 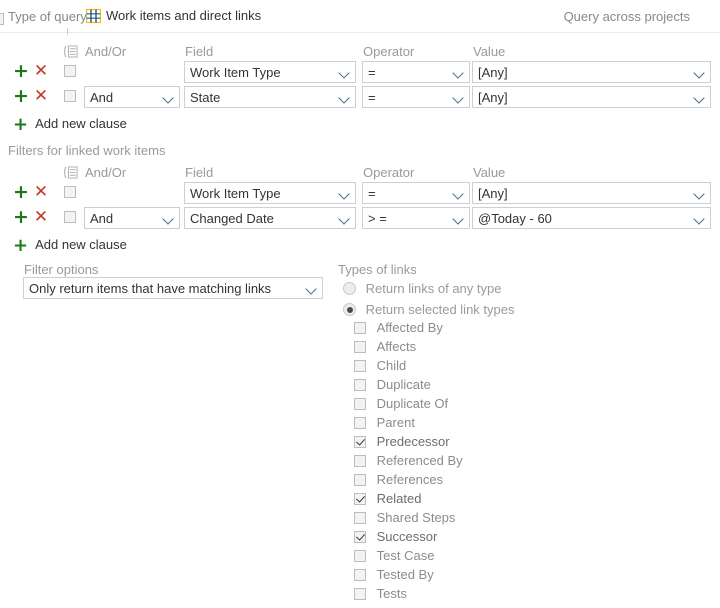 What do you see at coordinates (235, 193) in the screenshot?
I see `field-dropdown-value: Work Item Type` at bounding box center [235, 193].